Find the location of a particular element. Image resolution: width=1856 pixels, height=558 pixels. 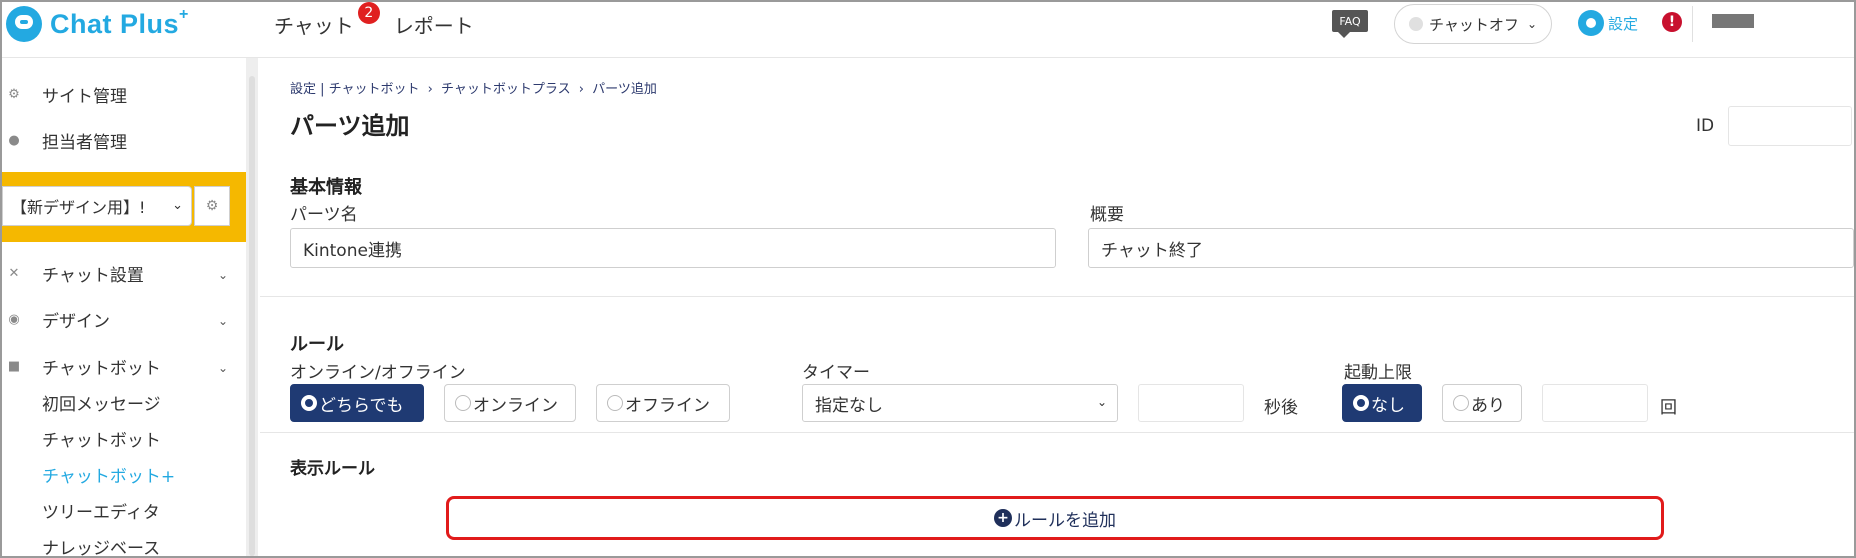

tools-icon: ✕ is located at coordinates (14, 273).